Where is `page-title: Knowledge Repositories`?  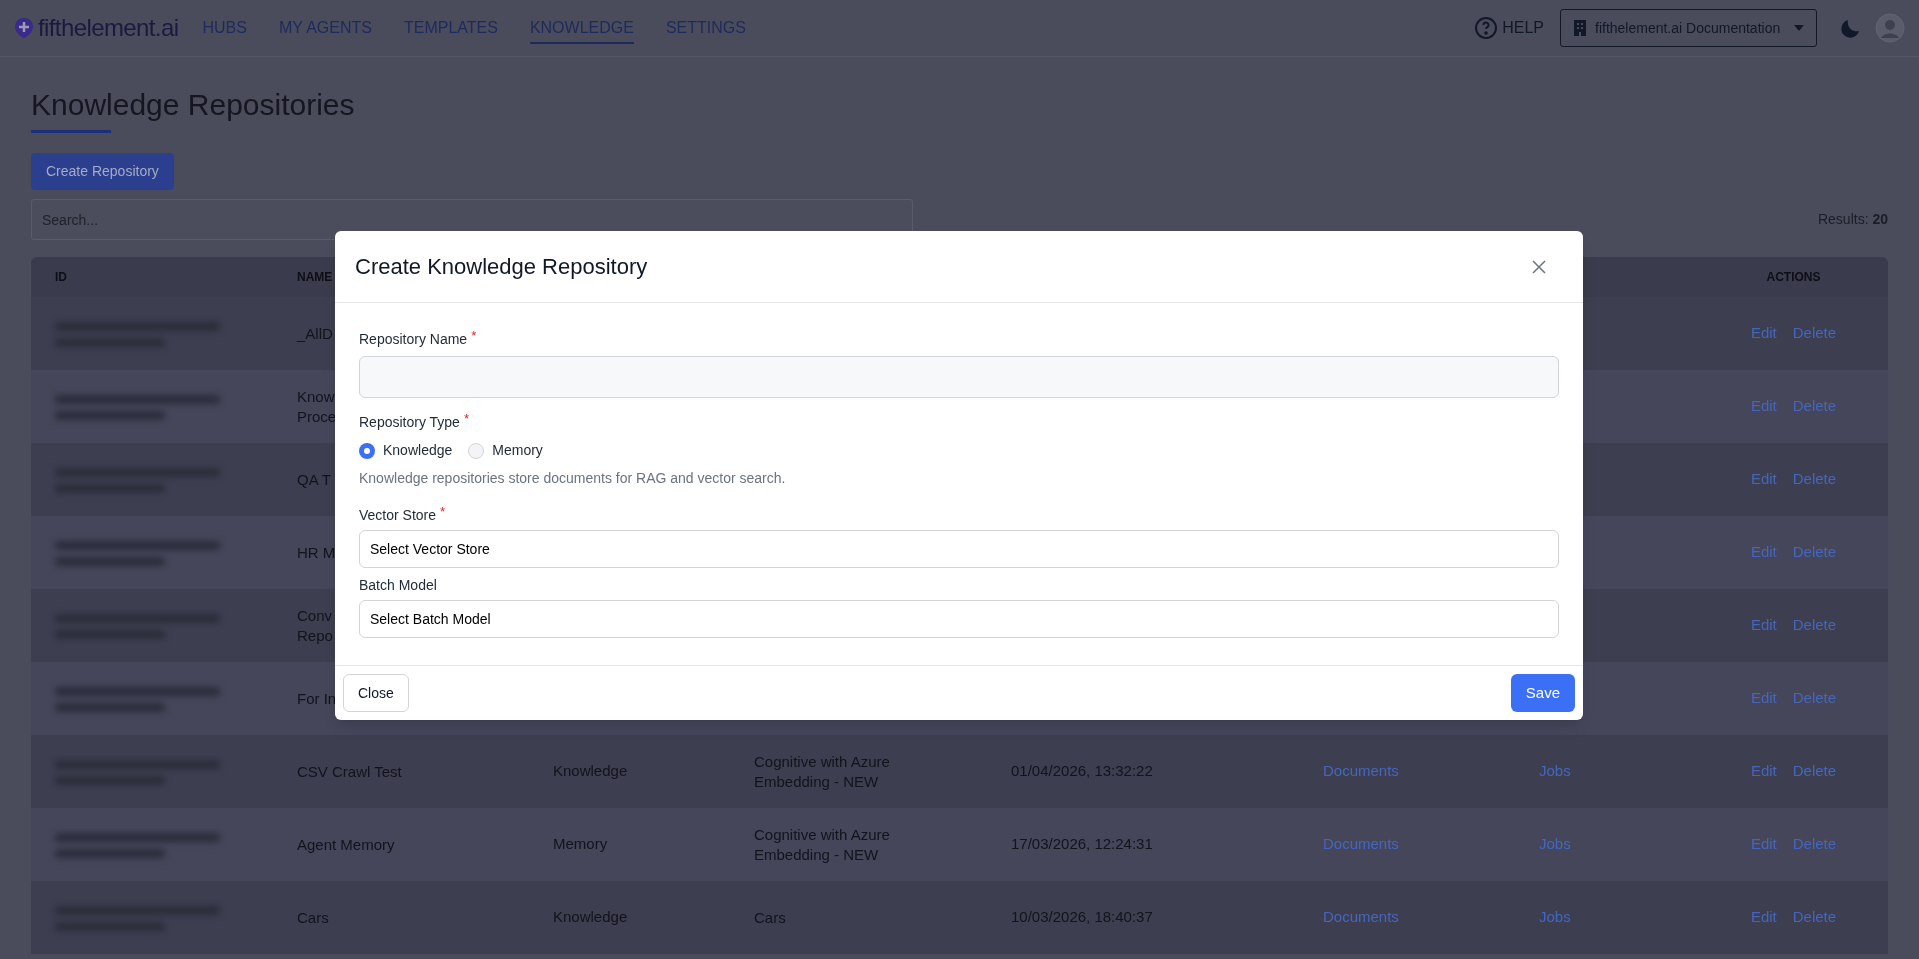 page-title: Knowledge Repositories is located at coordinates (193, 105).